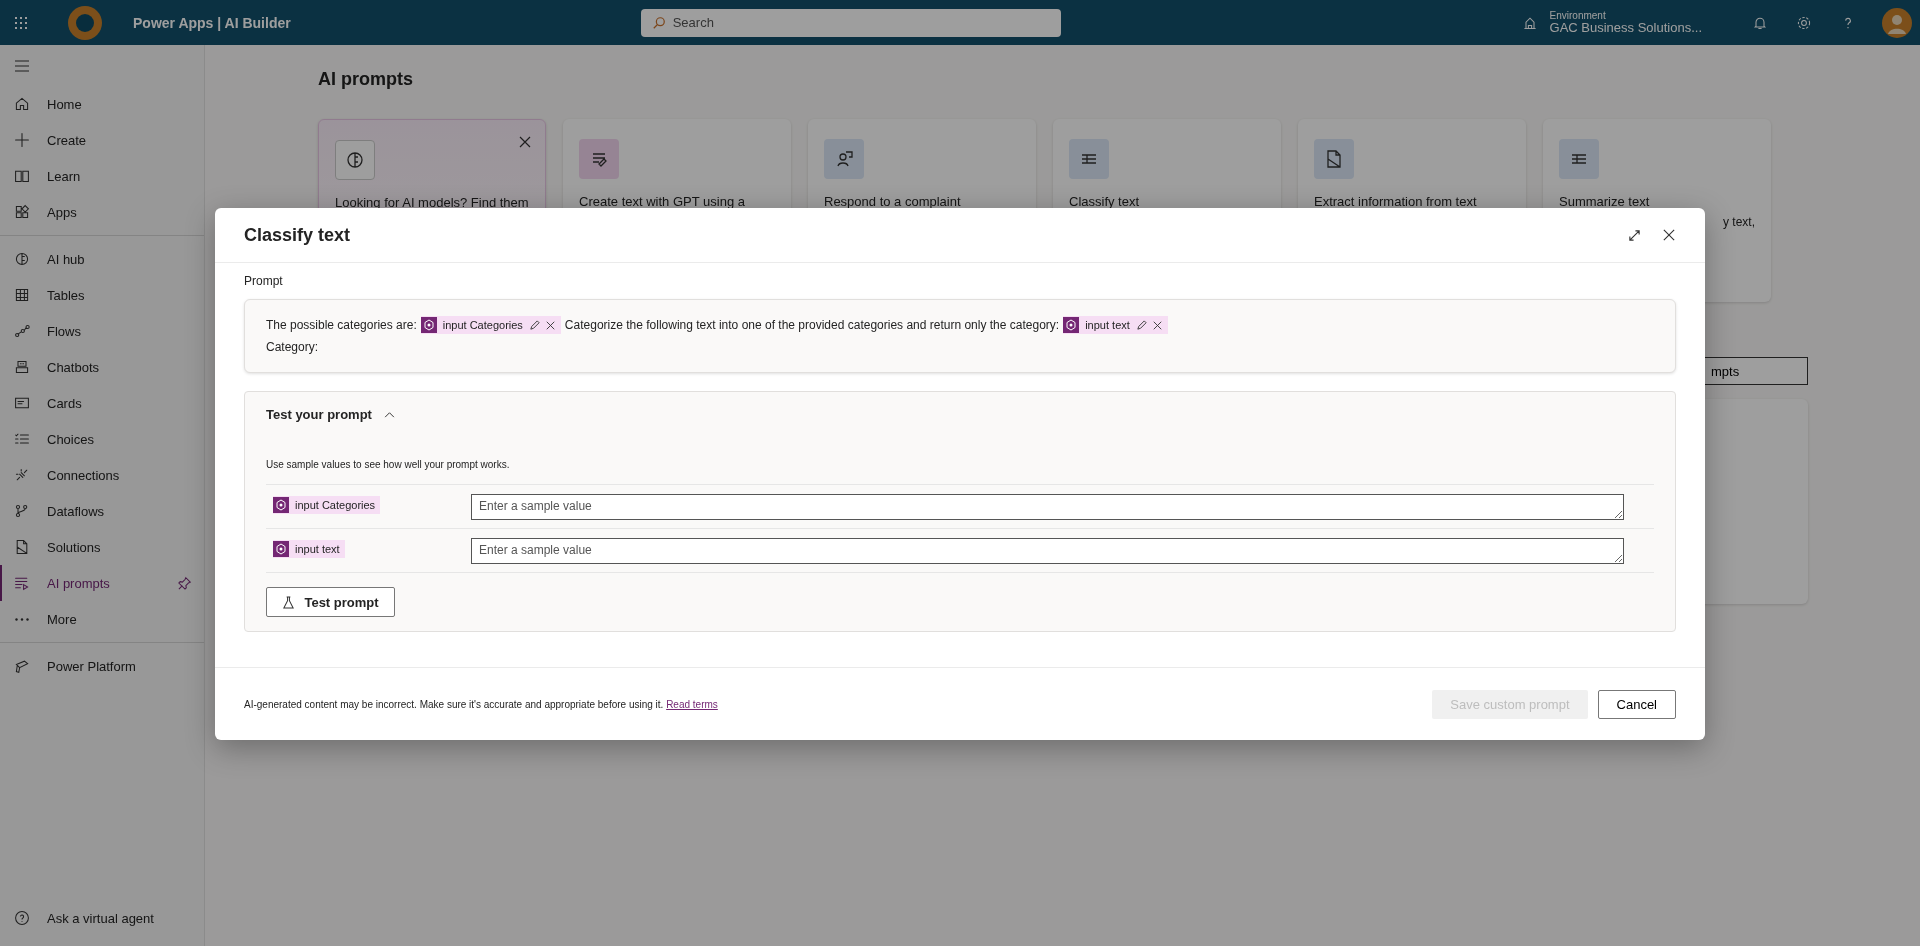  Describe the element at coordinates (22, 259) in the screenshot. I see `brain-icon` at that location.